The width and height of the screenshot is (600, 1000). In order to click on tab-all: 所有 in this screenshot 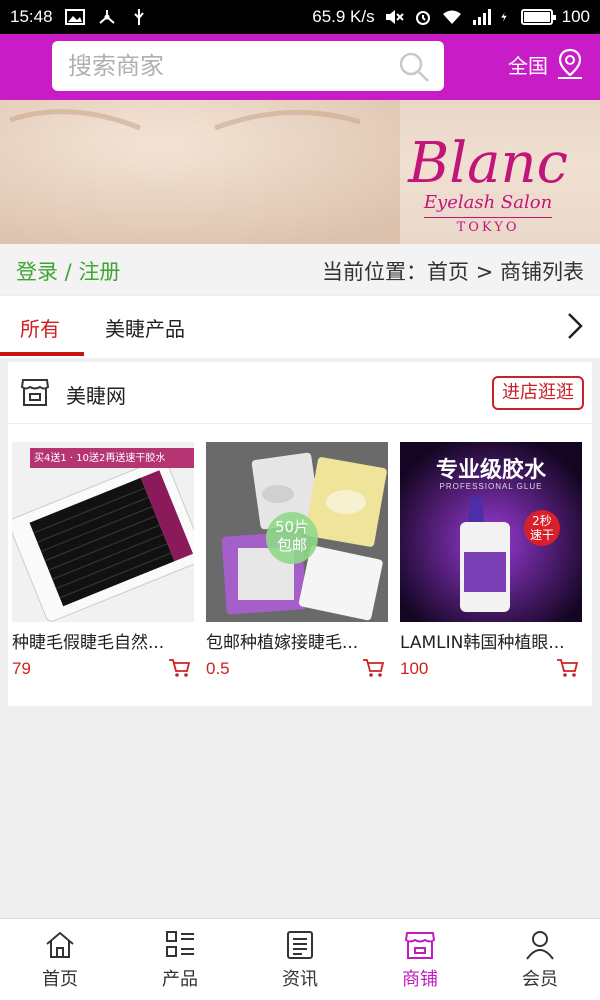, I will do `click(40, 327)`.